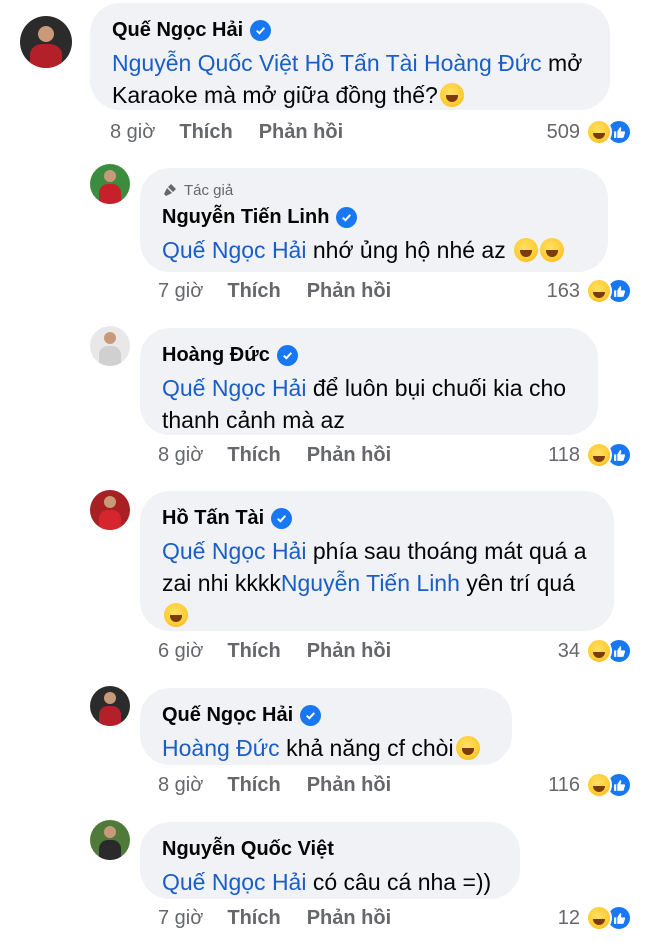  What do you see at coordinates (564, 454) in the screenshot?
I see `reaction-count: 118` at bounding box center [564, 454].